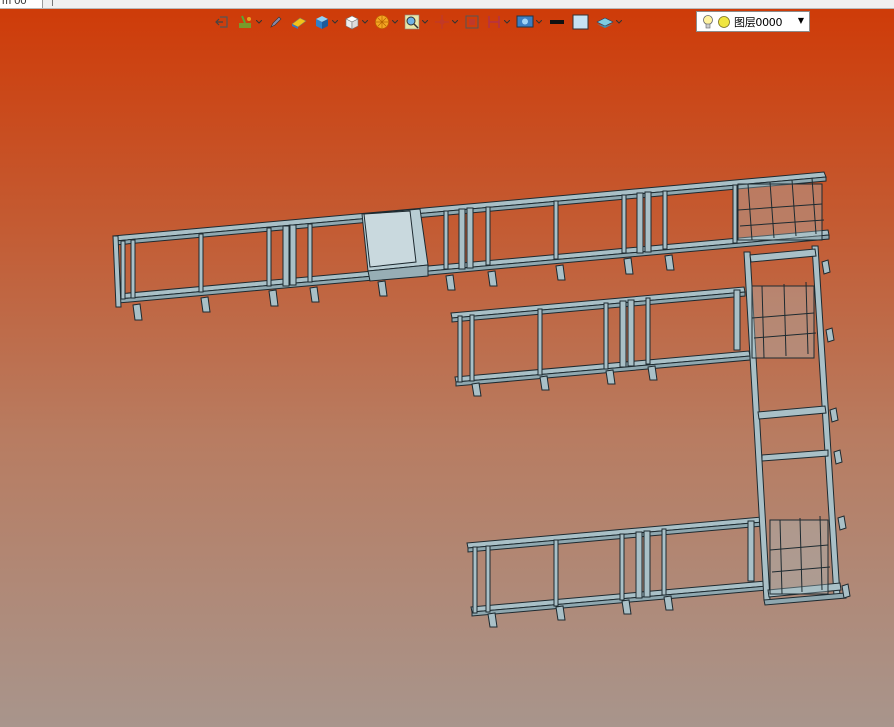 This screenshot has width=894, height=727. I want to click on render-mode-icon, so click(386, 22).